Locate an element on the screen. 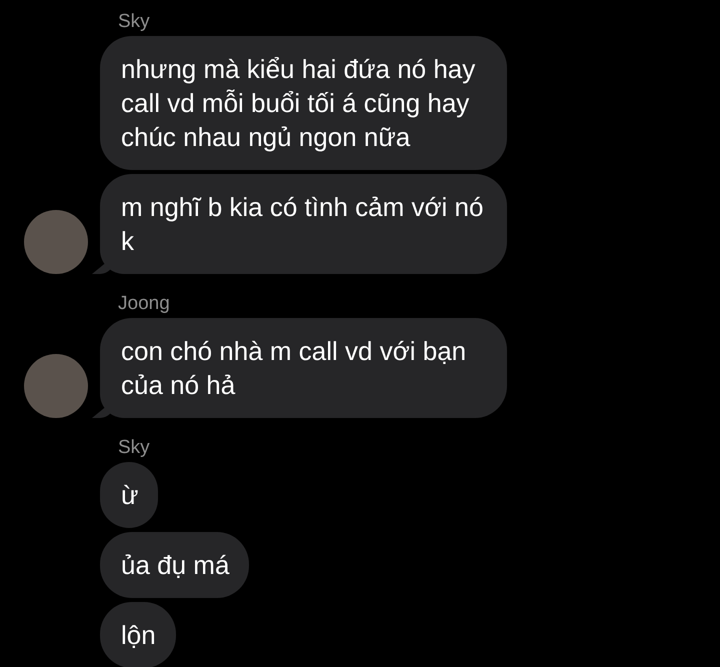 The image size is (720, 667). message-bubble: lộn is located at coordinates (138, 634).